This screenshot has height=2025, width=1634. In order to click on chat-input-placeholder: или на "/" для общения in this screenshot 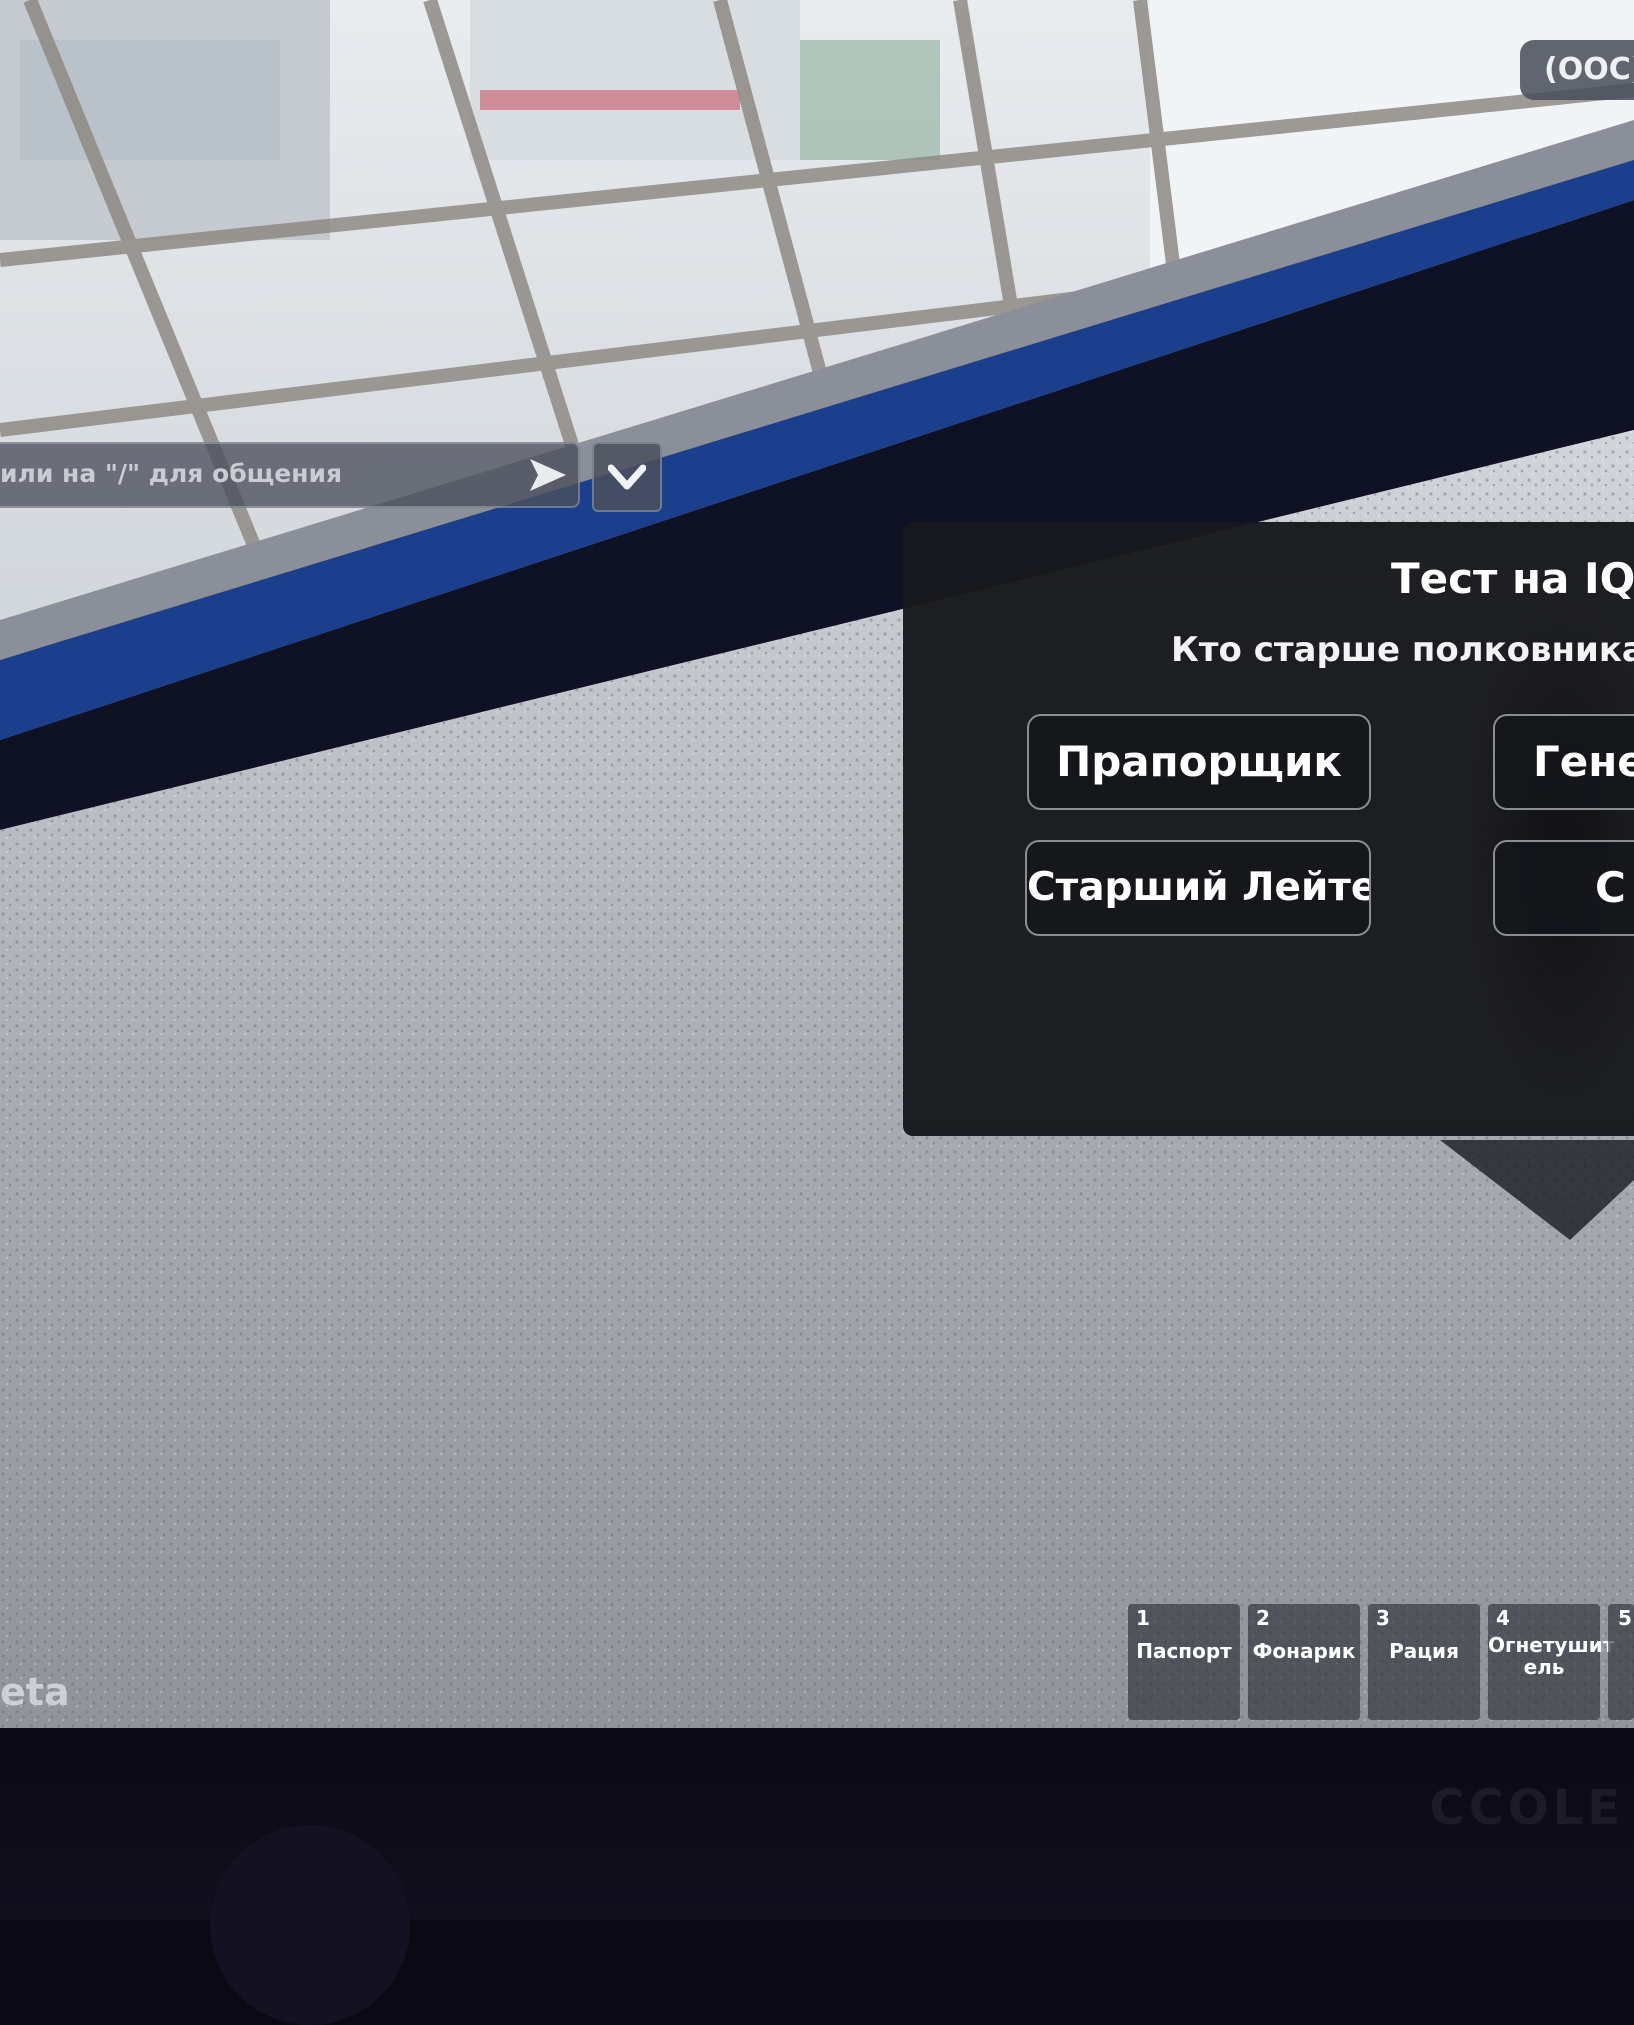, I will do `click(171, 473)`.